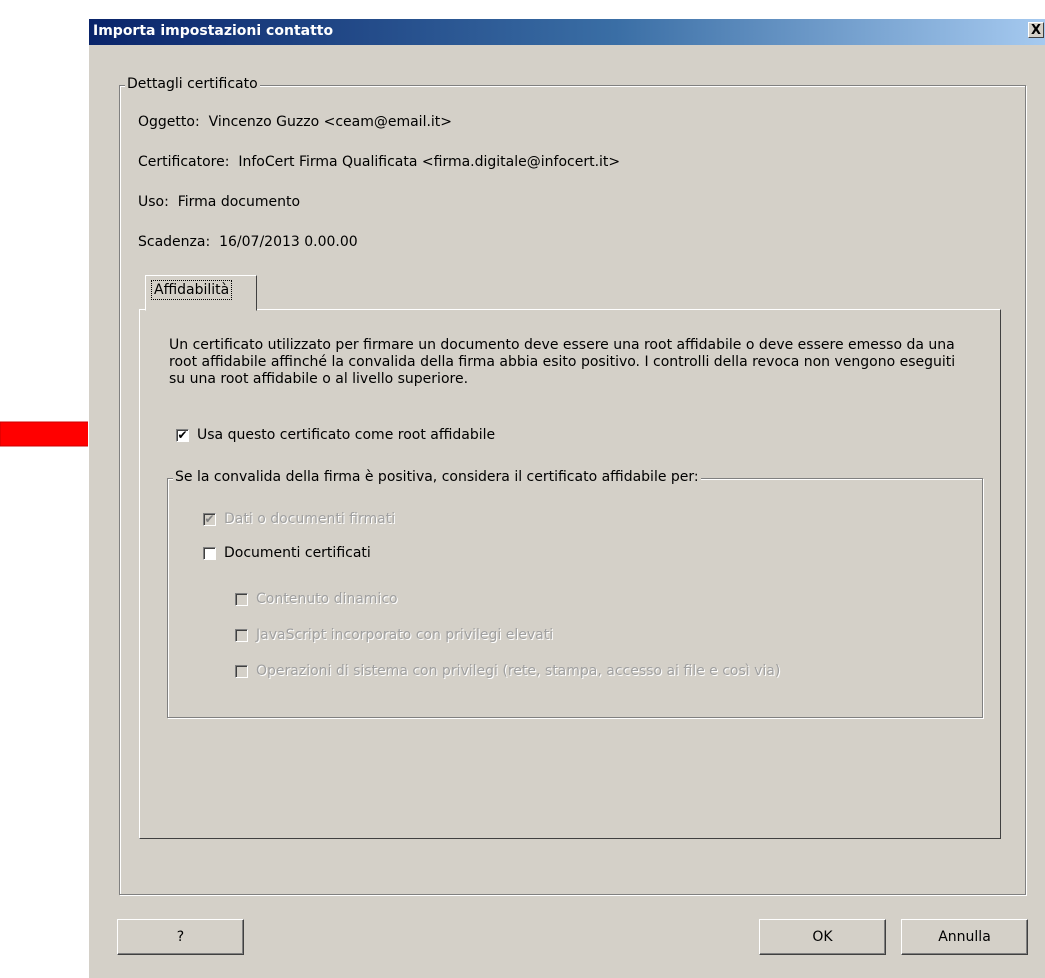  What do you see at coordinates (297, 553) in the screenshot?
I see `certified-documents-label: Documenti certificati` at bounding box center [297, 553].